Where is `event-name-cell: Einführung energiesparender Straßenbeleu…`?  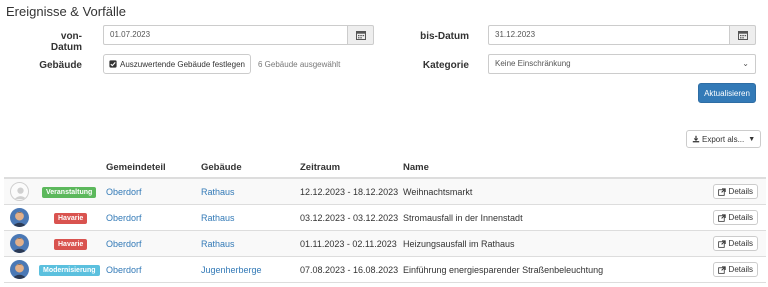 event-name-cell: Einführung energiesparender Straßenbeleu… is located at coordinates (503, 270).